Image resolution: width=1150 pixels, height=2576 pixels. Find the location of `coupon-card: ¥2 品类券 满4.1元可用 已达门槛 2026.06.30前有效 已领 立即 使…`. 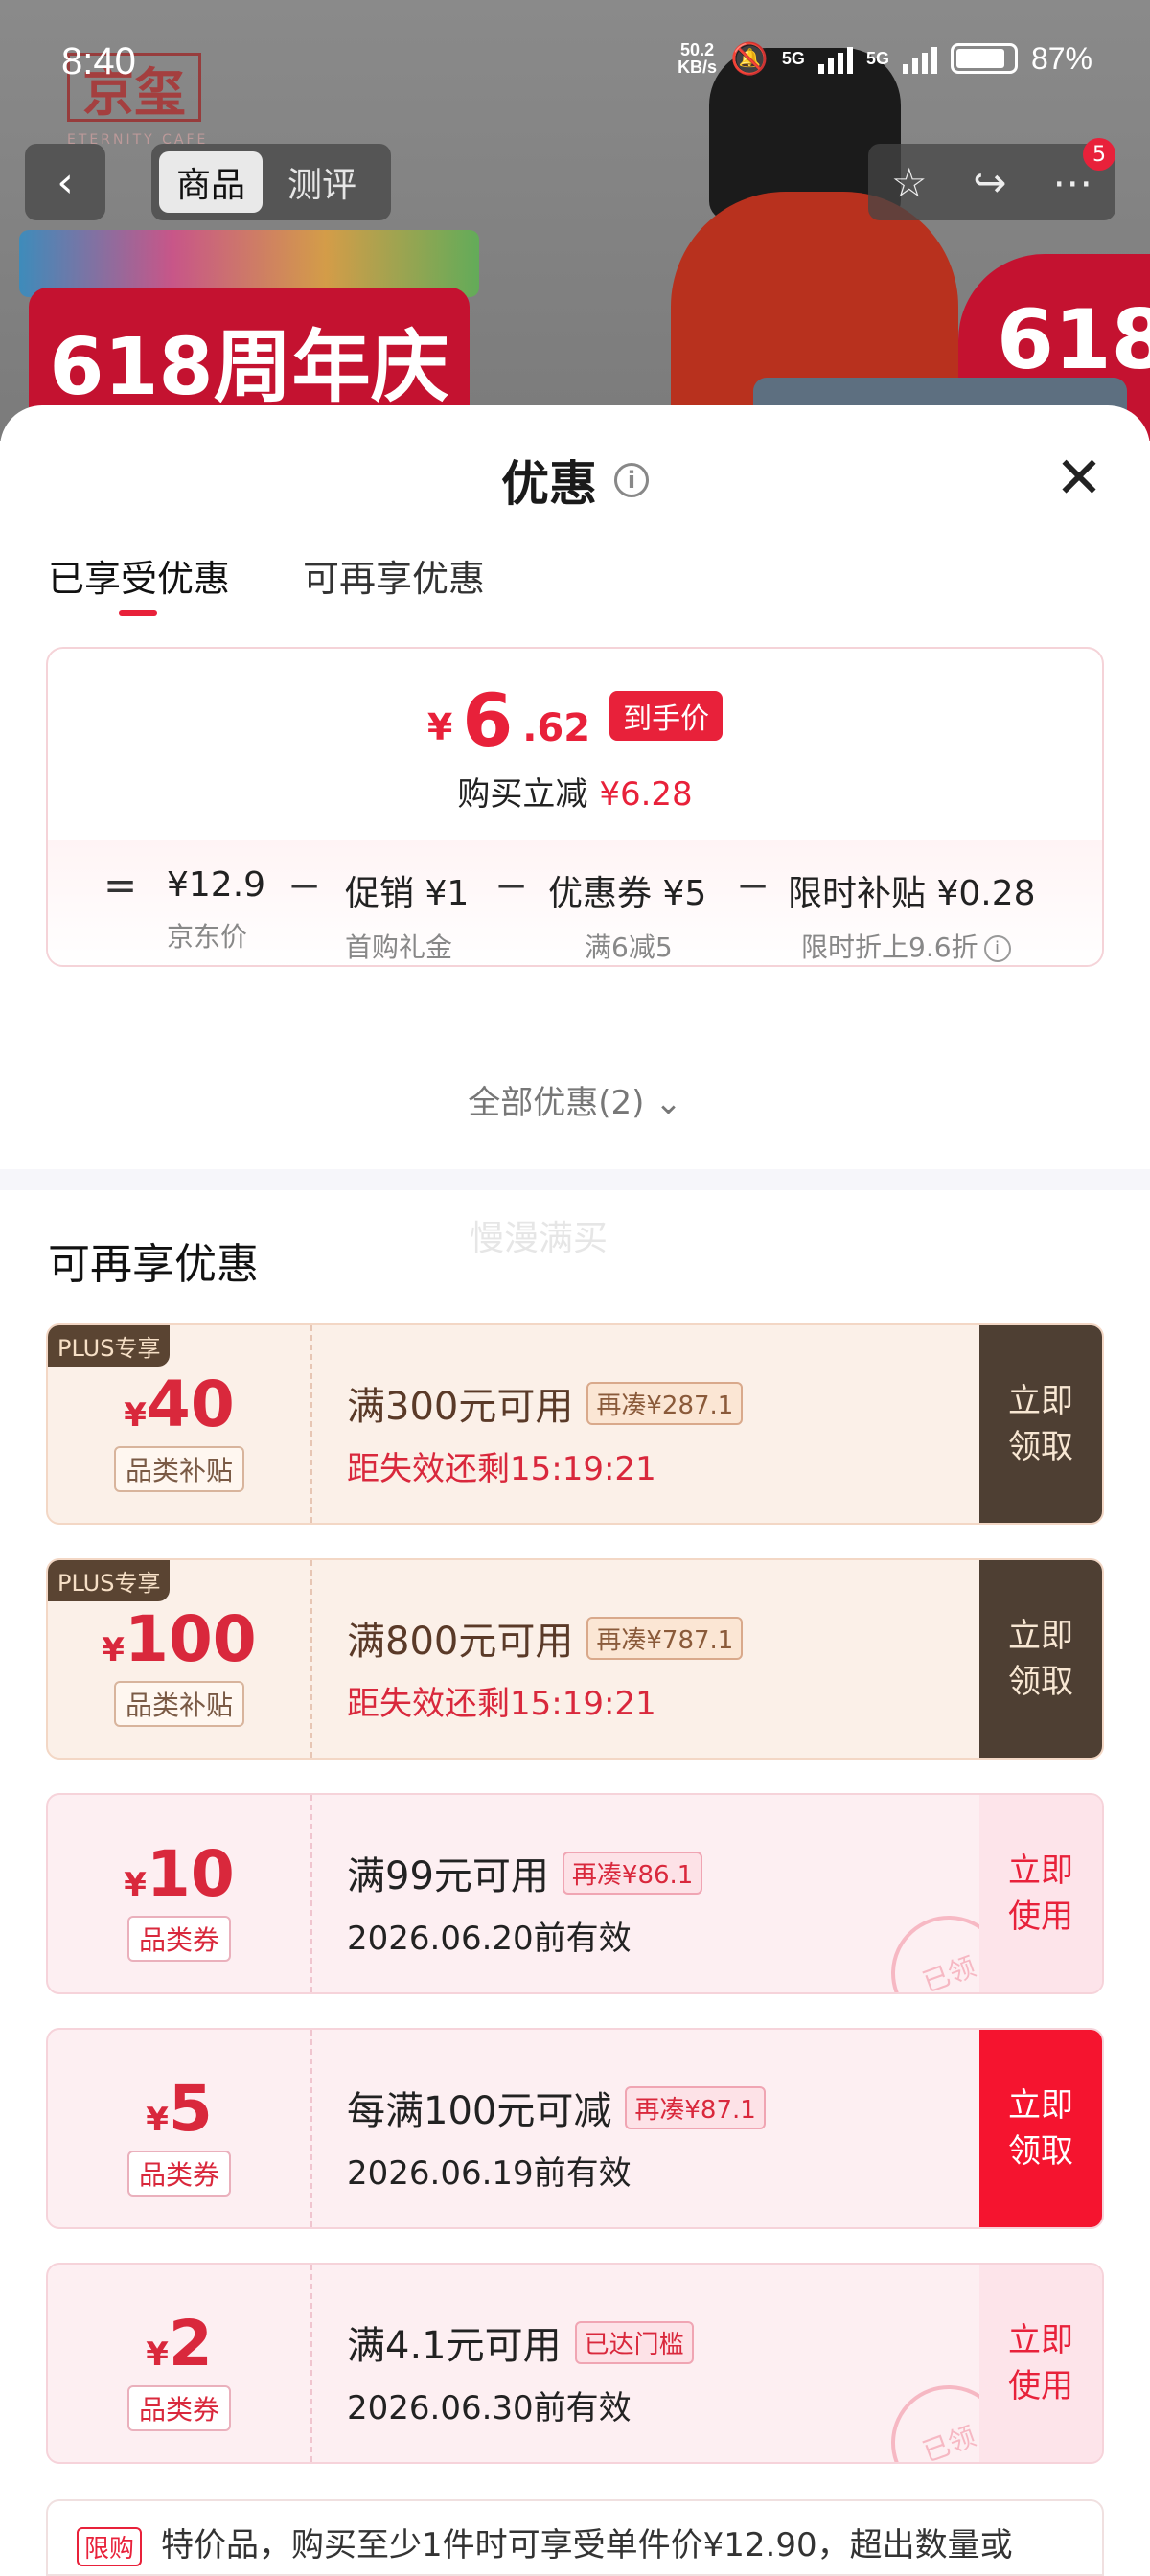

coupon-card: ¥2 品类券 满4.1元可用 已达门槛 2026.06.30前有效 已领 立即 使… is located at coordinates (575, 2363).